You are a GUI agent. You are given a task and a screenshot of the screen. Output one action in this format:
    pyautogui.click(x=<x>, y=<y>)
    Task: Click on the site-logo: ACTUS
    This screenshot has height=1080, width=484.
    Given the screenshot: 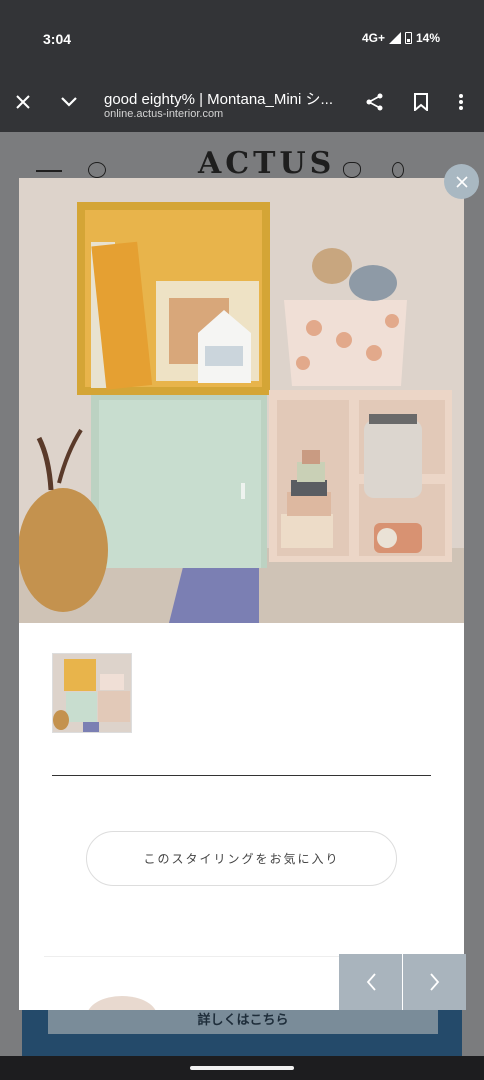 What is the action you would take?
    pyautogui.click(x=267, y=163)
    